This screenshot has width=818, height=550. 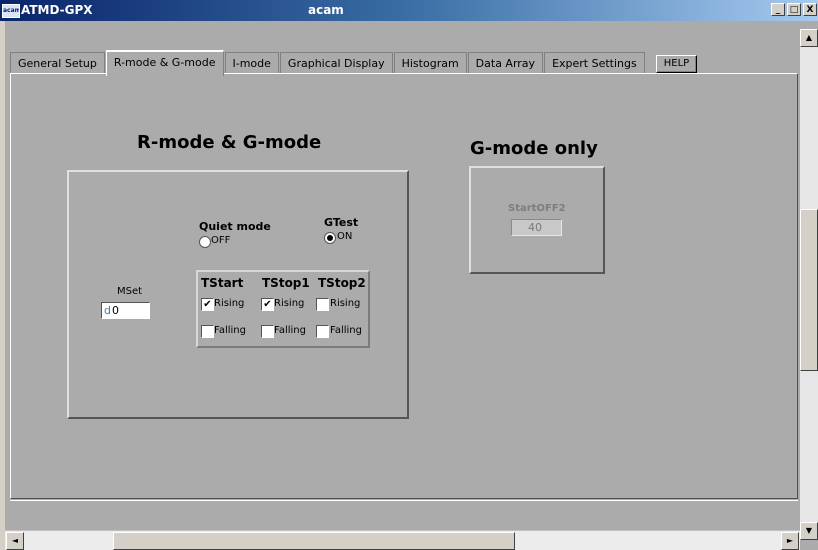 What do you see at coordinates (205, 242) in the screenshot?
I see `quiet-mode-off-radio` at bounding box center [205, 242].